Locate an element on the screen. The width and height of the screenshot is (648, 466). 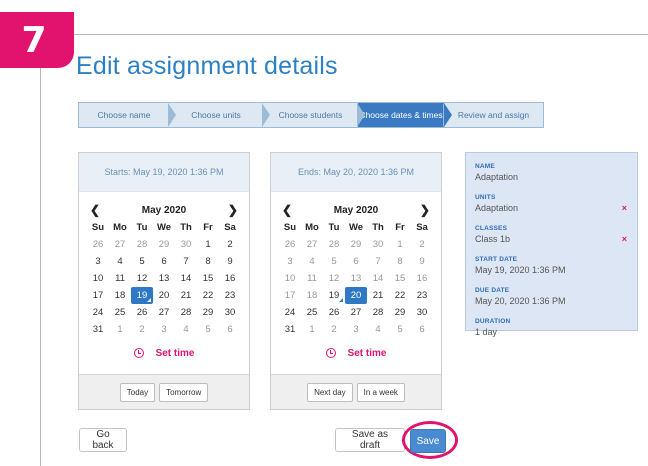
go-back-button: Go back is located at coordinates (103, 440).